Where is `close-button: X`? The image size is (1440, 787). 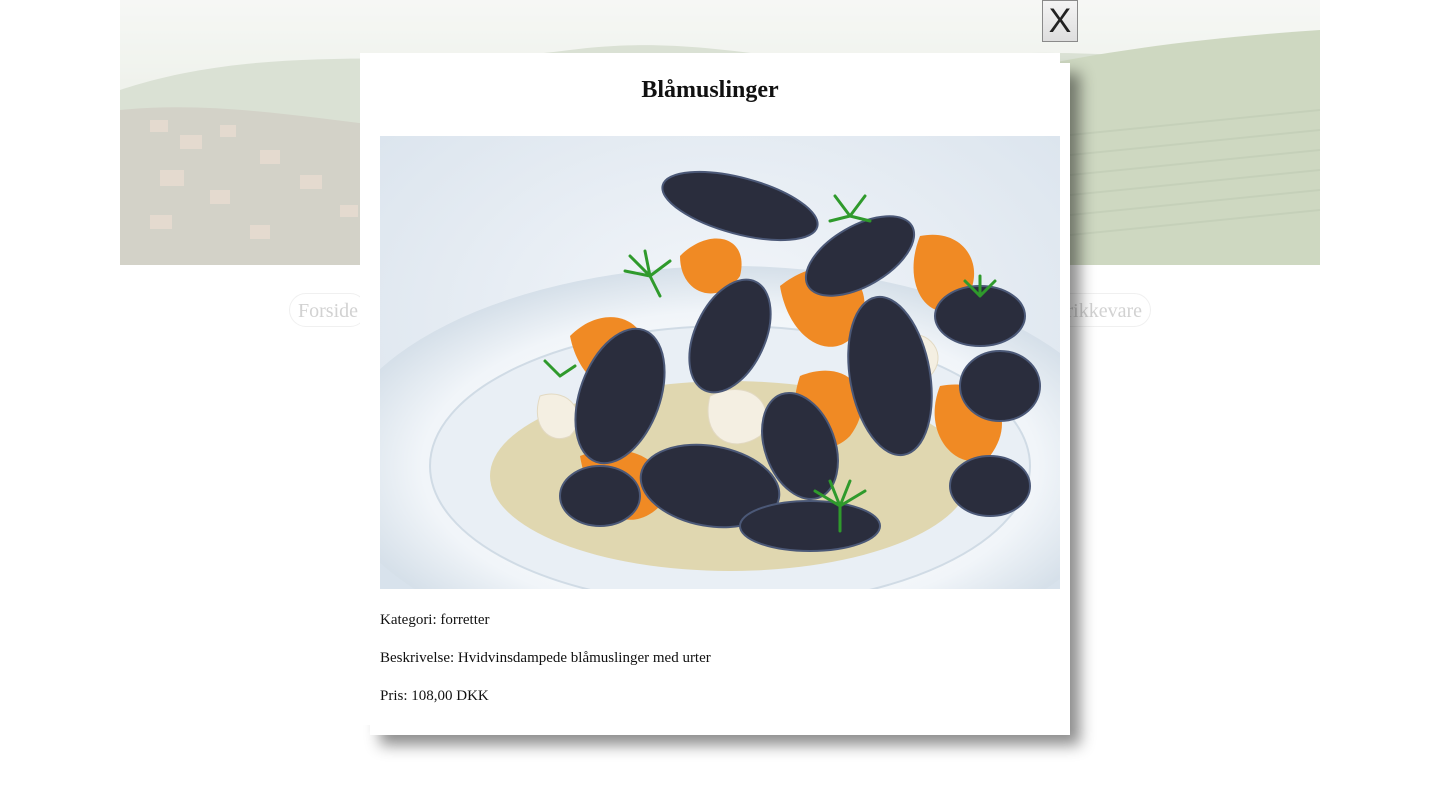 close-button: X is located at coordinates (1060, 21).